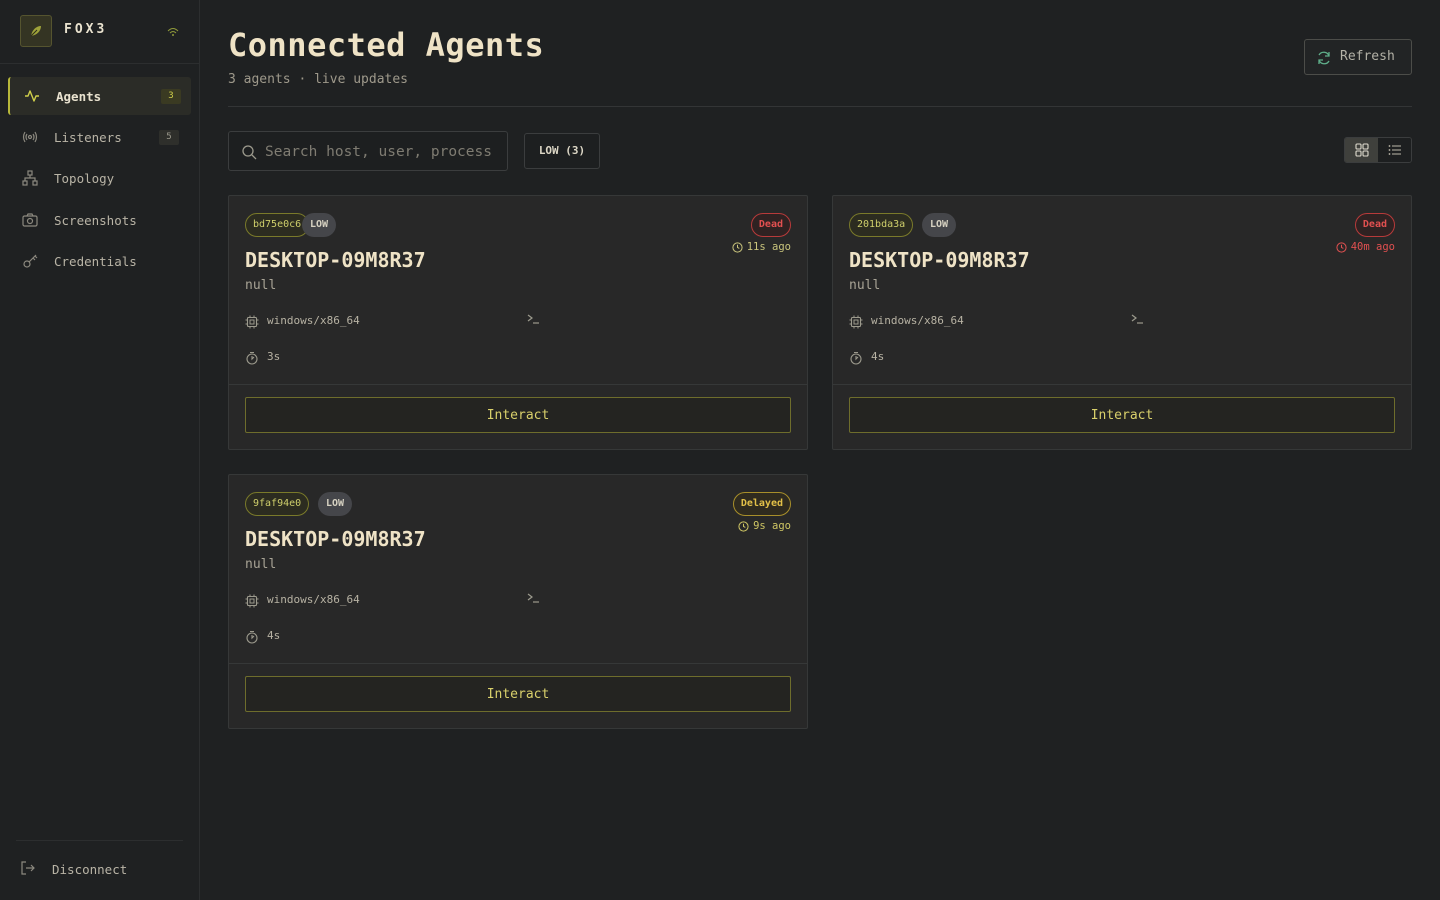 This screenshot has width=1440, height=900. I want to click on camera-icon, so click(30, 220).